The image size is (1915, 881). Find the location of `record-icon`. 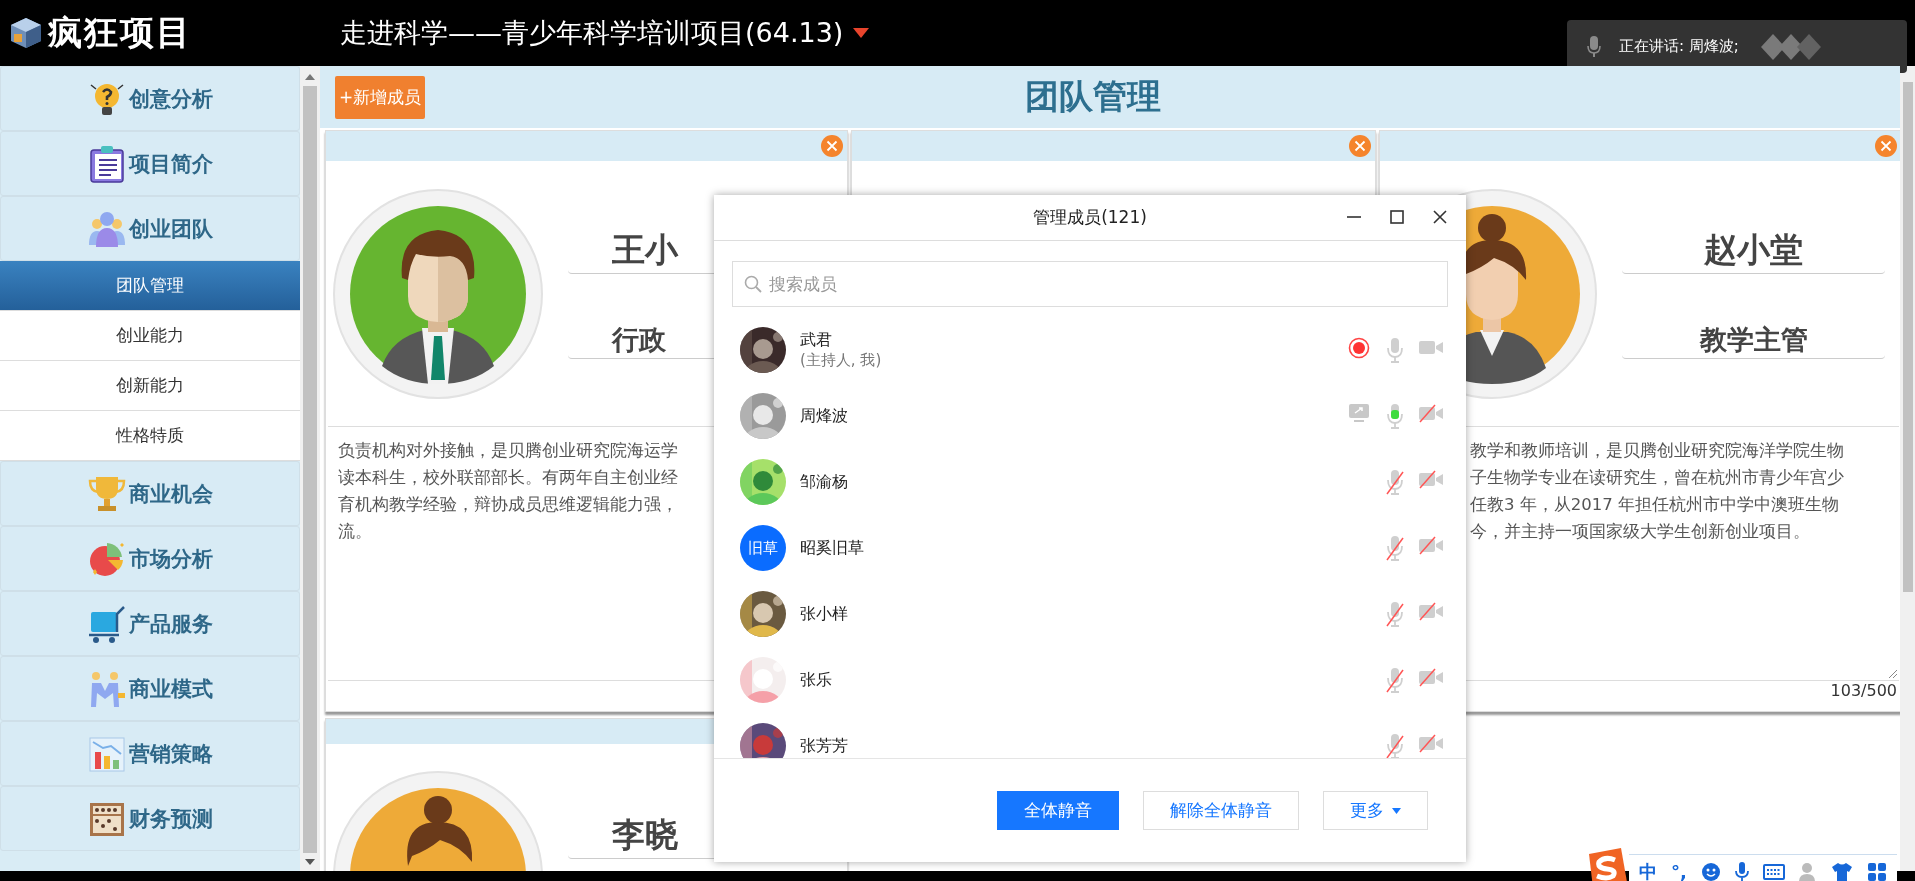

record-icon is located at coordinates (1359, 348).